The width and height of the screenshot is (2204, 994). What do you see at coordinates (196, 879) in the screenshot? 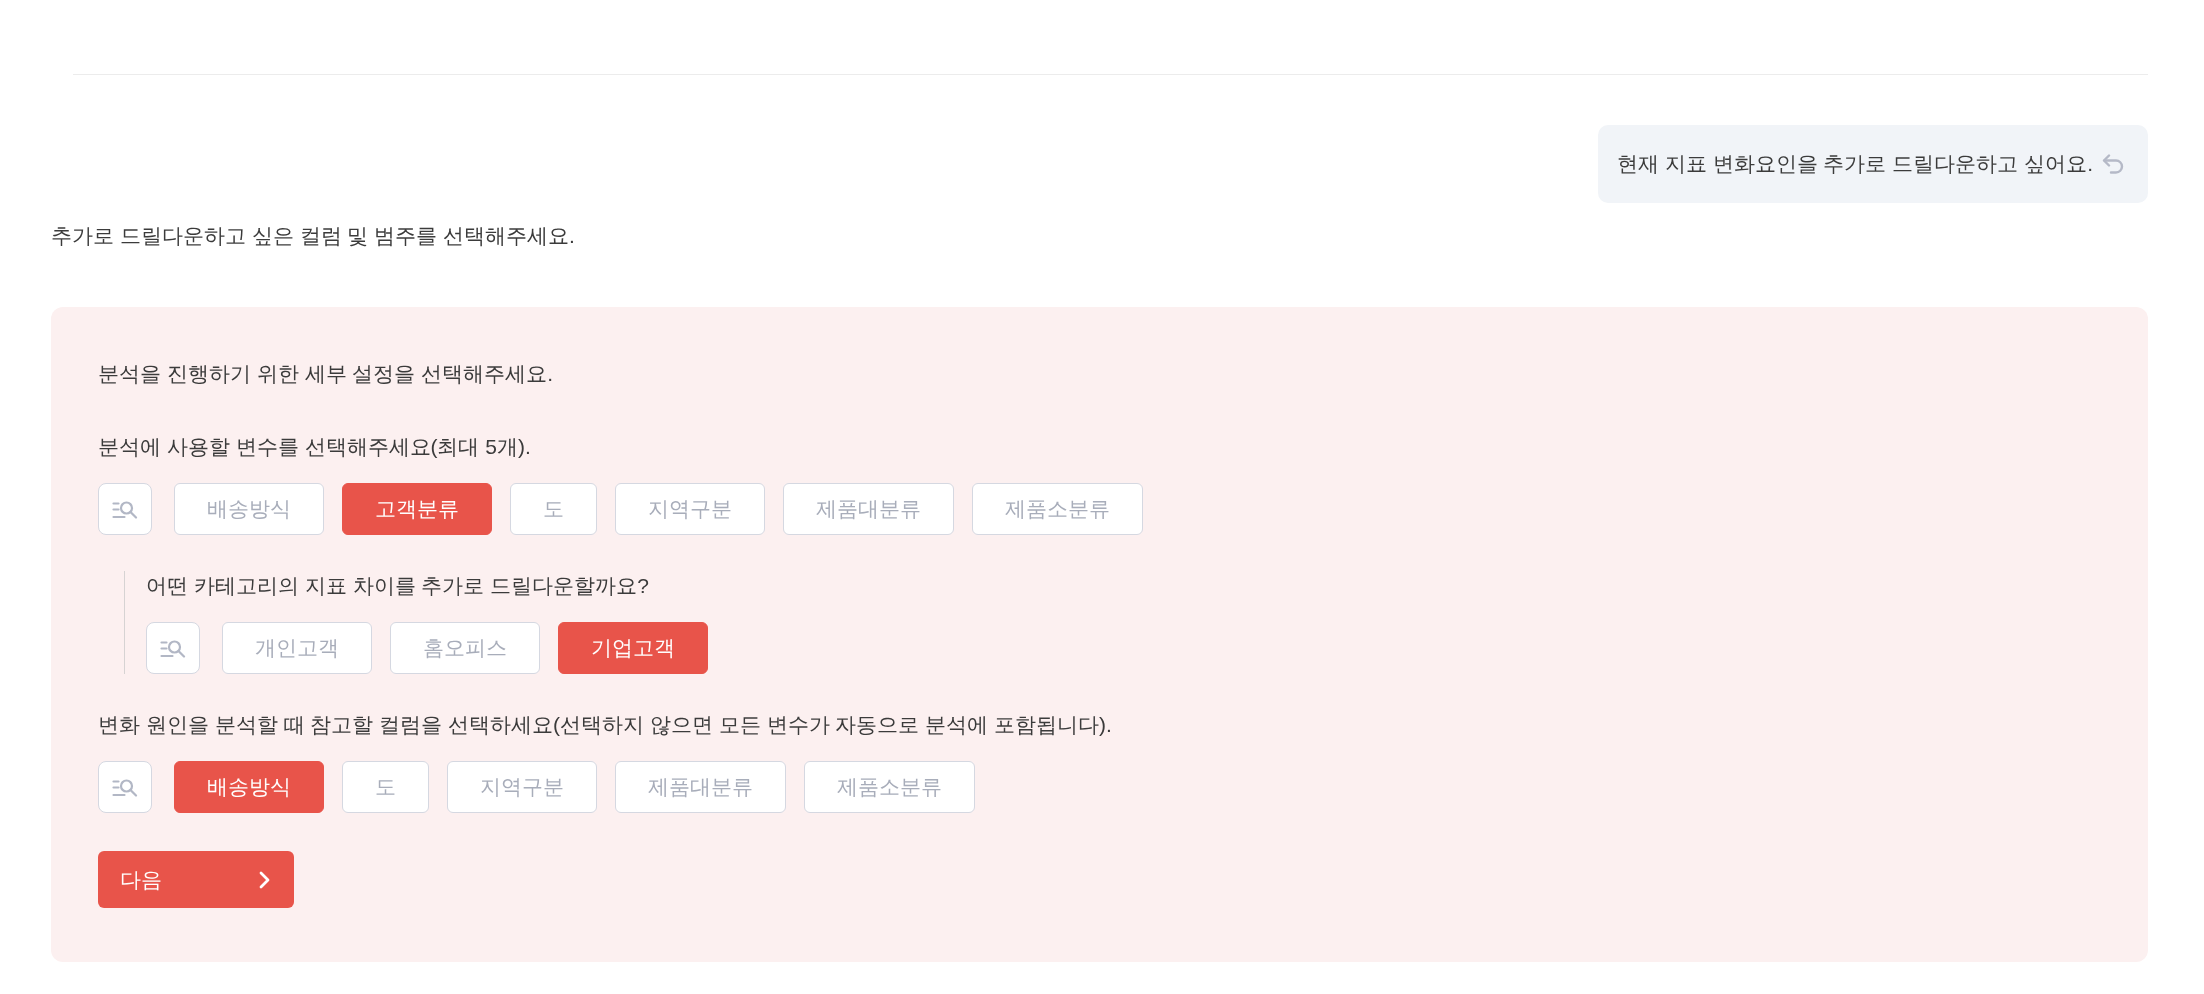
I see `next-button: 다음` at bounding box center [196, 879].